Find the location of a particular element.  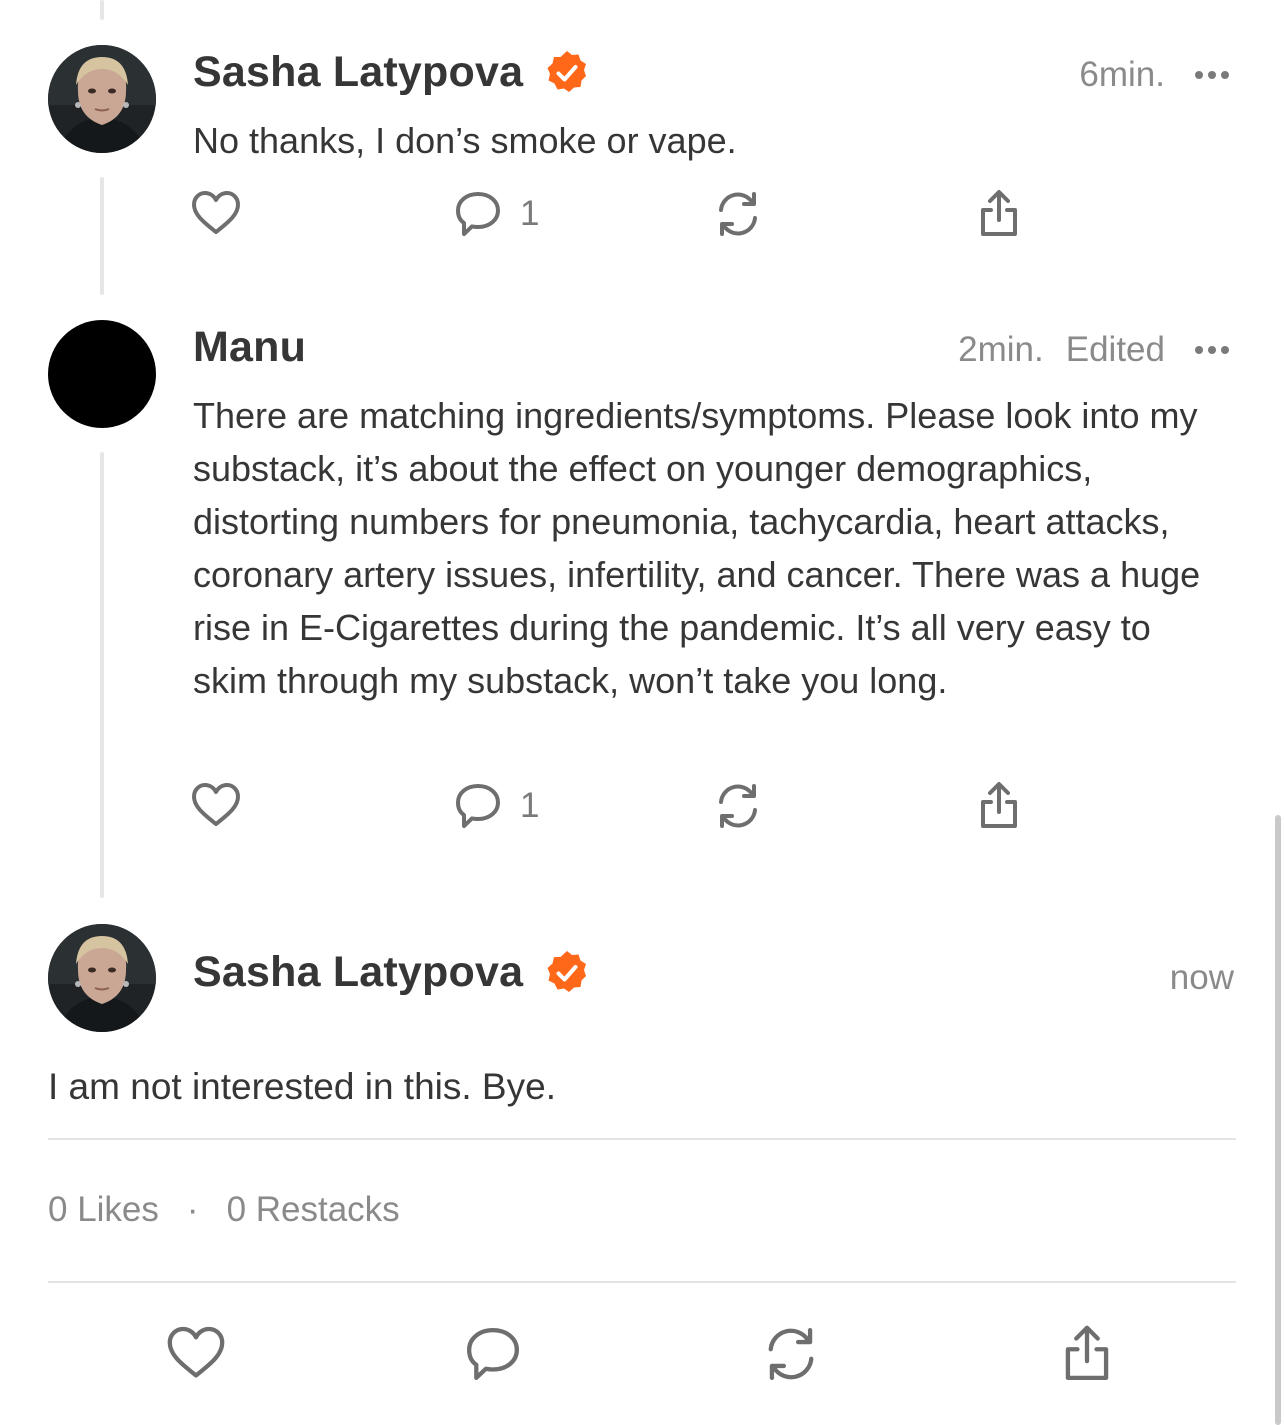

bottom-action-bar is located at coordinates (642, 1356).